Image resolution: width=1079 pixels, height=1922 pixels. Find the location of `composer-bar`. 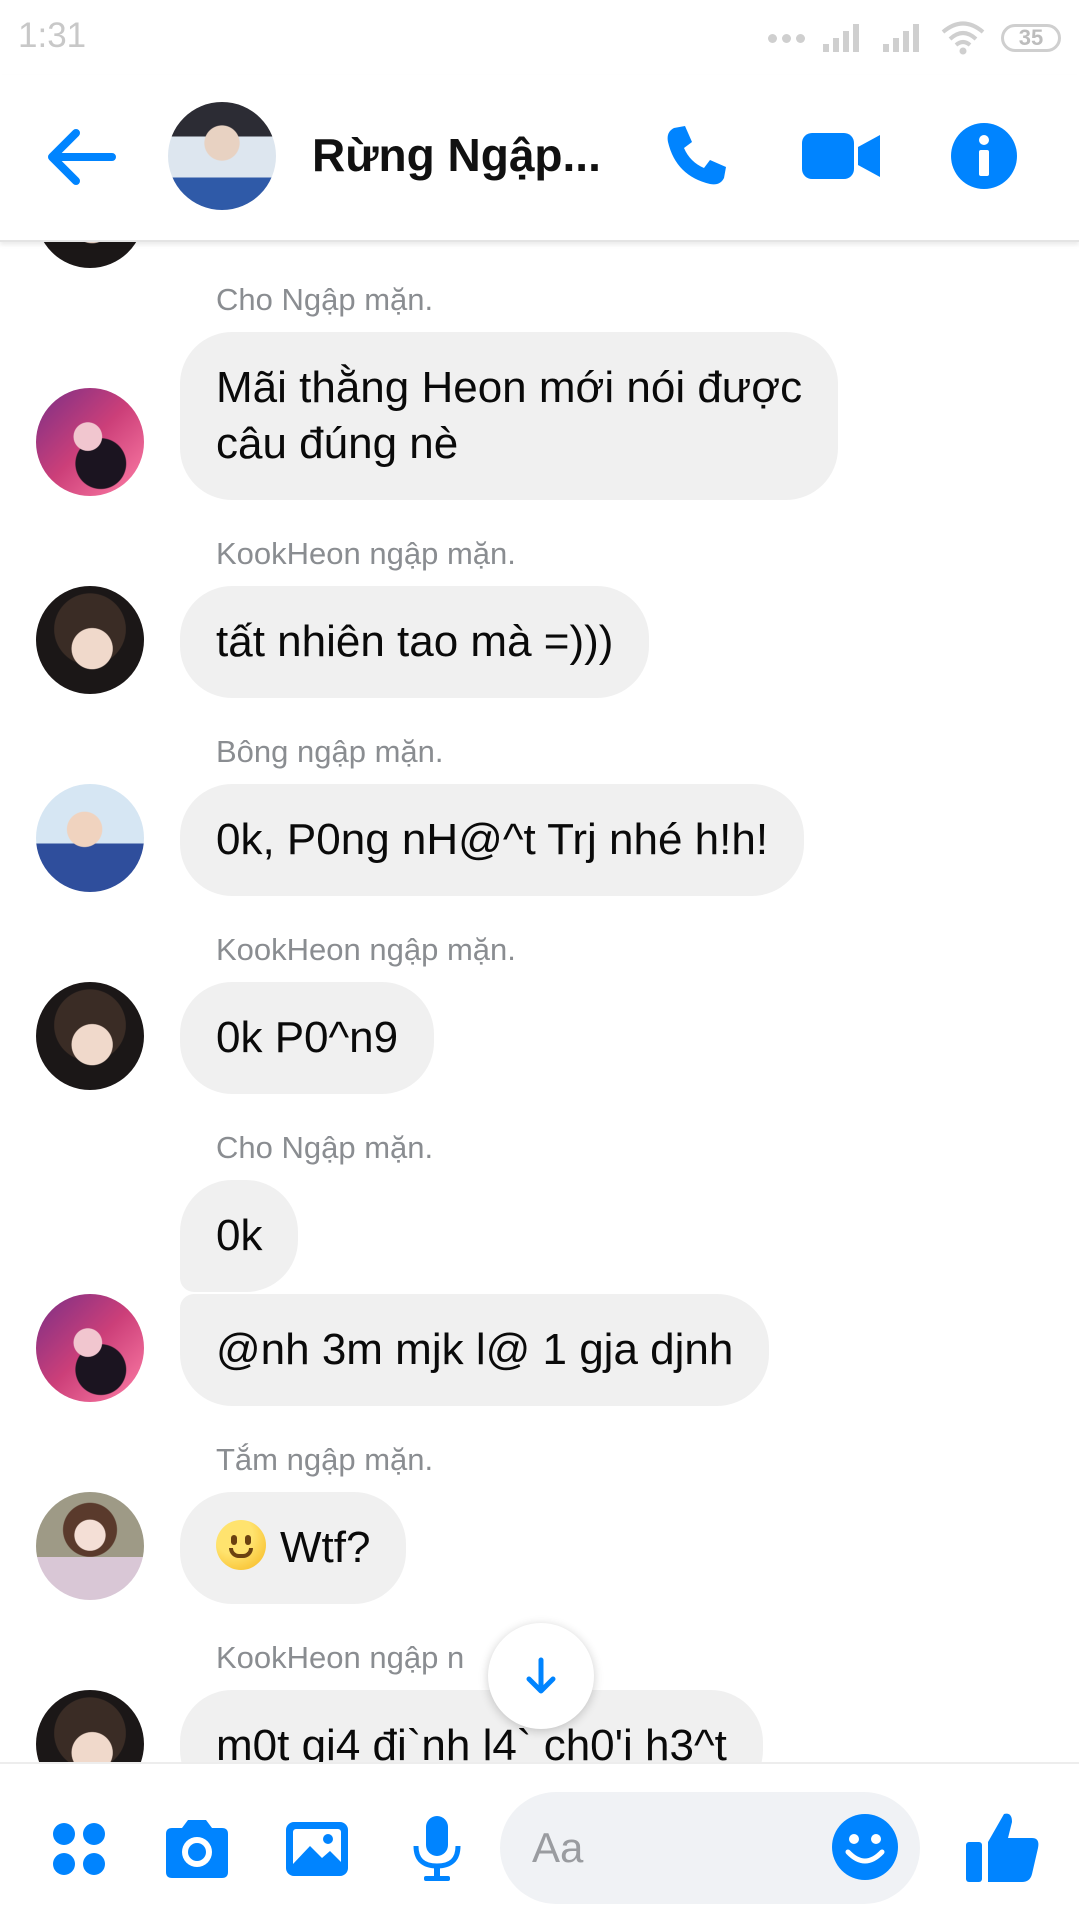

composer-bar is located at coordinates (539, 1842).